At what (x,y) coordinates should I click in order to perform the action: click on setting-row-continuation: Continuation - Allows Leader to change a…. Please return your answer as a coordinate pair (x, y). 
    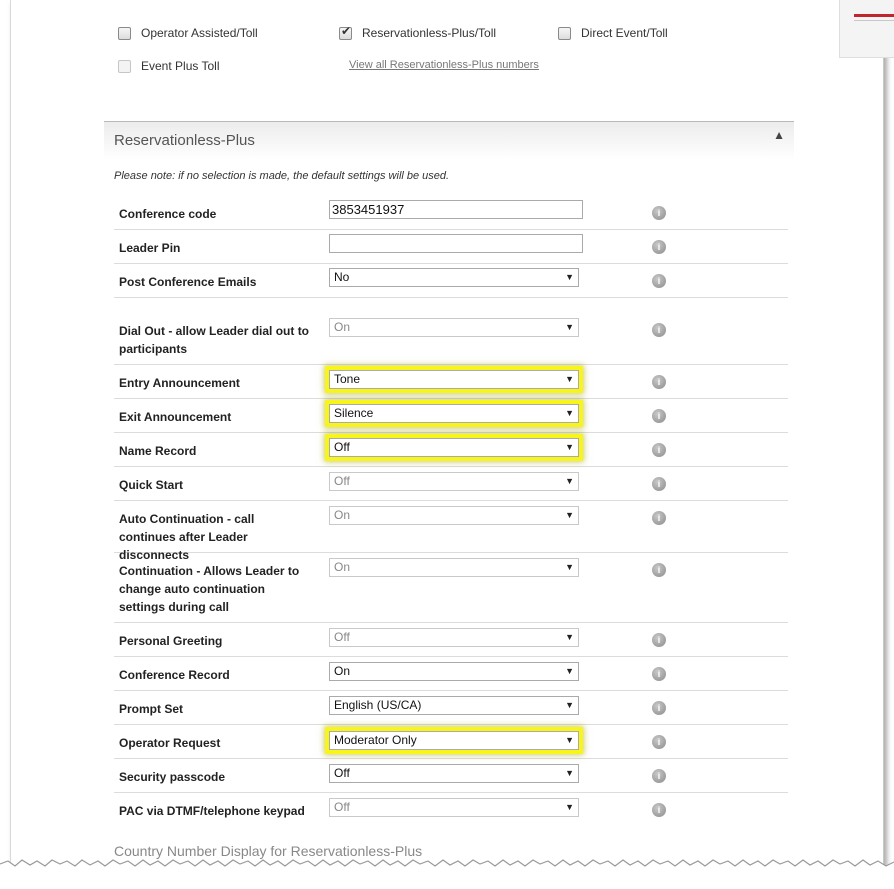
    Looking at the image, I should click on (451, 587).